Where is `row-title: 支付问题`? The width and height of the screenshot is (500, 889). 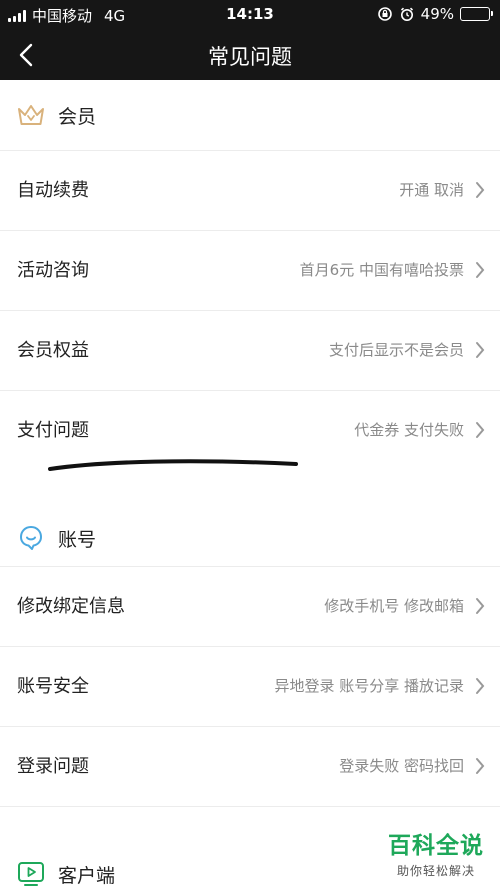 row-title: 支付问题 is located at coordinates (53, 430).